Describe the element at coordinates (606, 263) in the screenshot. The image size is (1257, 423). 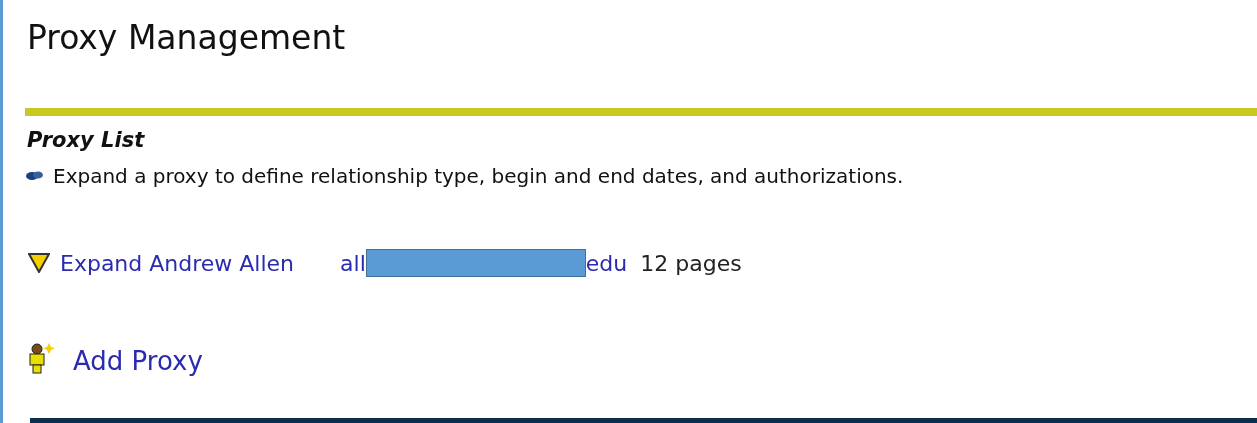
I see `email-link: edu` at that location.